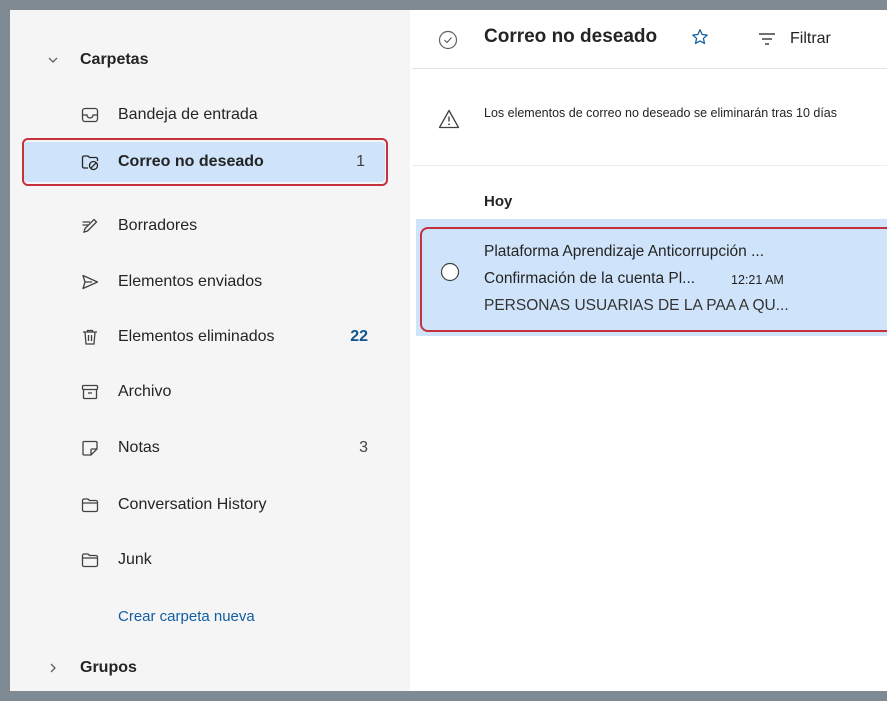 The width and height of the screenshot is (887, 701). Describe the element at coordinates (210, 448) in the screenshot. I see `sidebar-item-notes: Notas 3` at that location.